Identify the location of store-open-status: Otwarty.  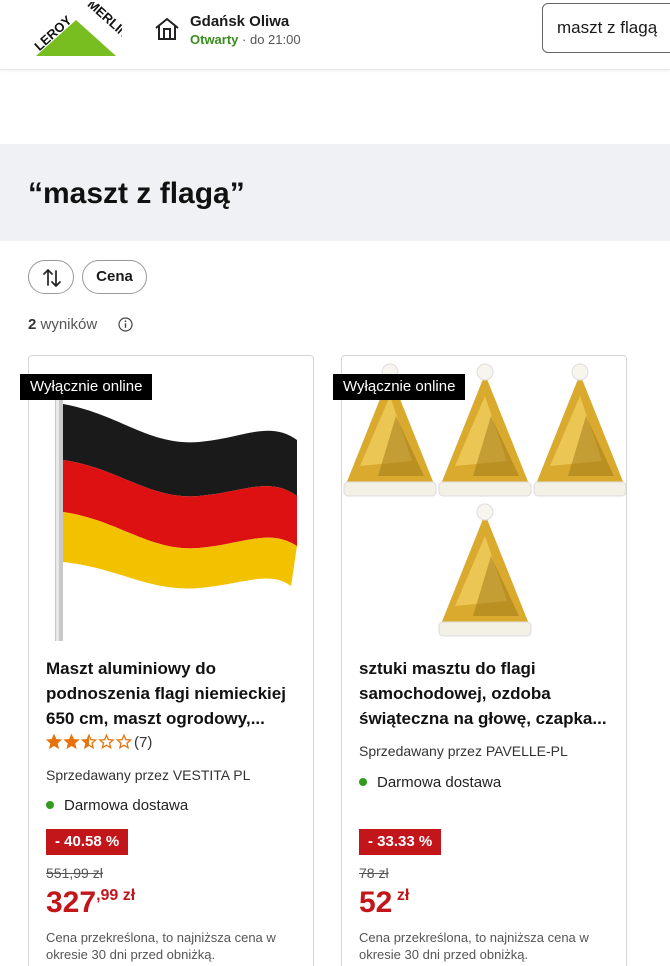
(214, 39).